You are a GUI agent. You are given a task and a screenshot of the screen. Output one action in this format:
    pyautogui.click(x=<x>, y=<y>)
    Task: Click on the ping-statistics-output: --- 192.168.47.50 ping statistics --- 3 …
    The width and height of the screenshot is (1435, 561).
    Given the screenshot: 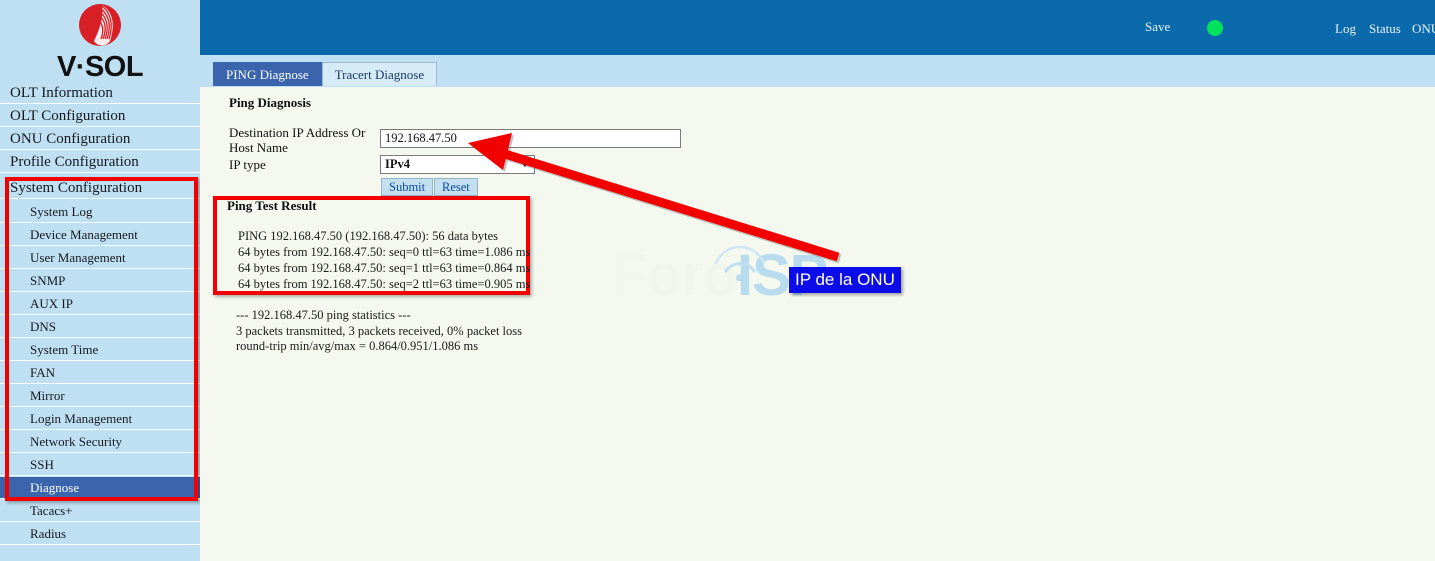 What is the action you would take?
    pyautogui.click(x=379, y=330)
    